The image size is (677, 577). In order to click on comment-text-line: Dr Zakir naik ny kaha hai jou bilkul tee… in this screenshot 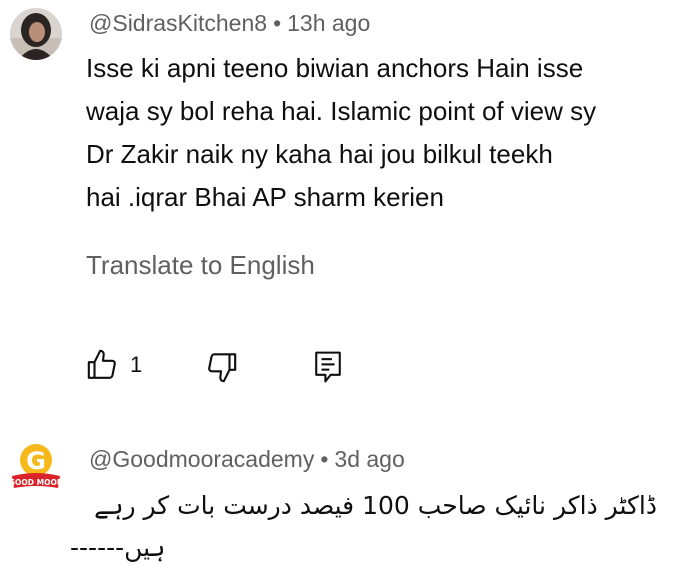, I will do `click(319, 154)`.